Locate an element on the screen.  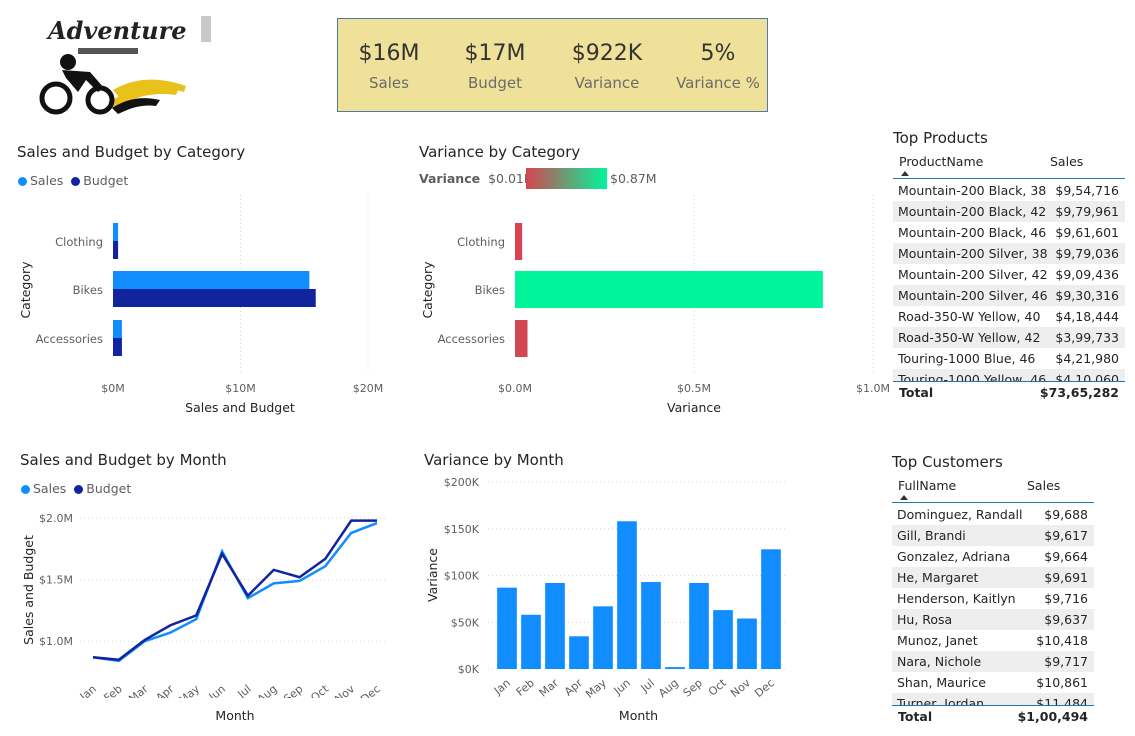
cell-sales: $10,418 is located at coordinates (1062, 640).